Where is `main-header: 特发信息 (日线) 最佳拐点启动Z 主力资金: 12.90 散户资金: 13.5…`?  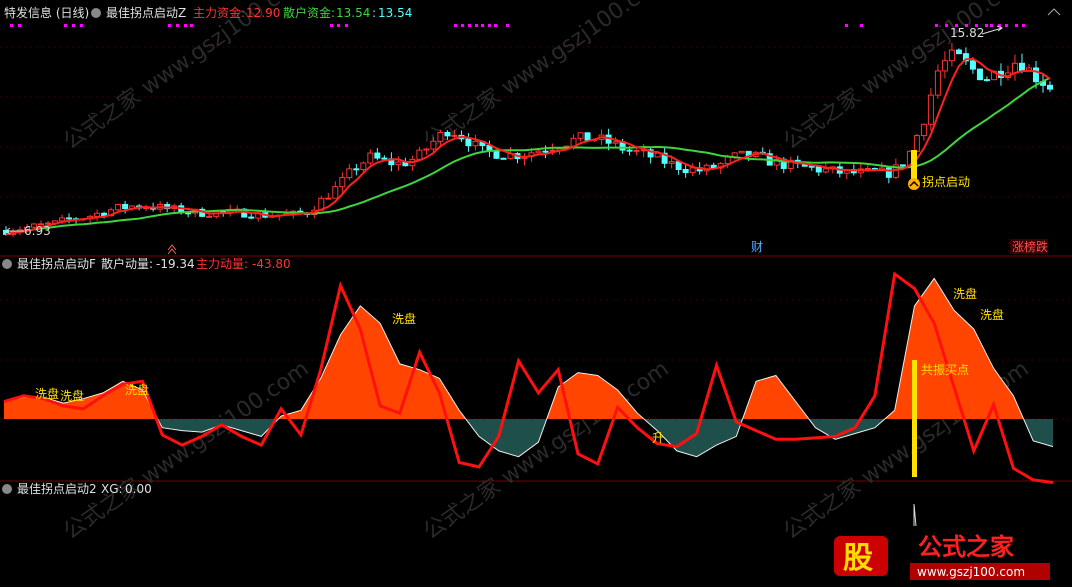 main-header: 特发信息 (日线) 最佳拐点启动Z 主力资金: 12.90 散户资金: 13.5… is located at coordinates (532, 12).